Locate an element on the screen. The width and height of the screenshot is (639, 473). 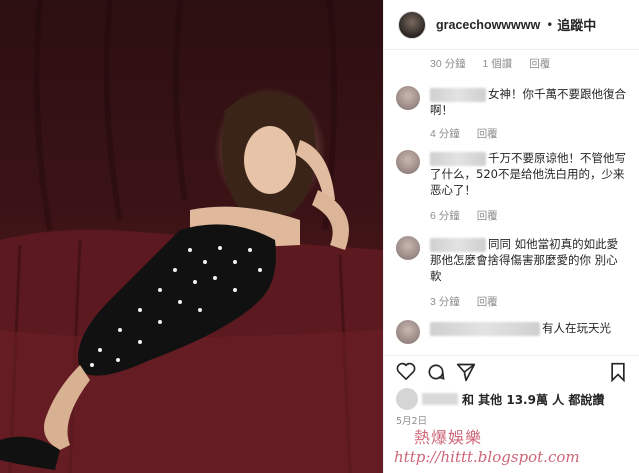
comment-icon is located at coordinates (436, 374).